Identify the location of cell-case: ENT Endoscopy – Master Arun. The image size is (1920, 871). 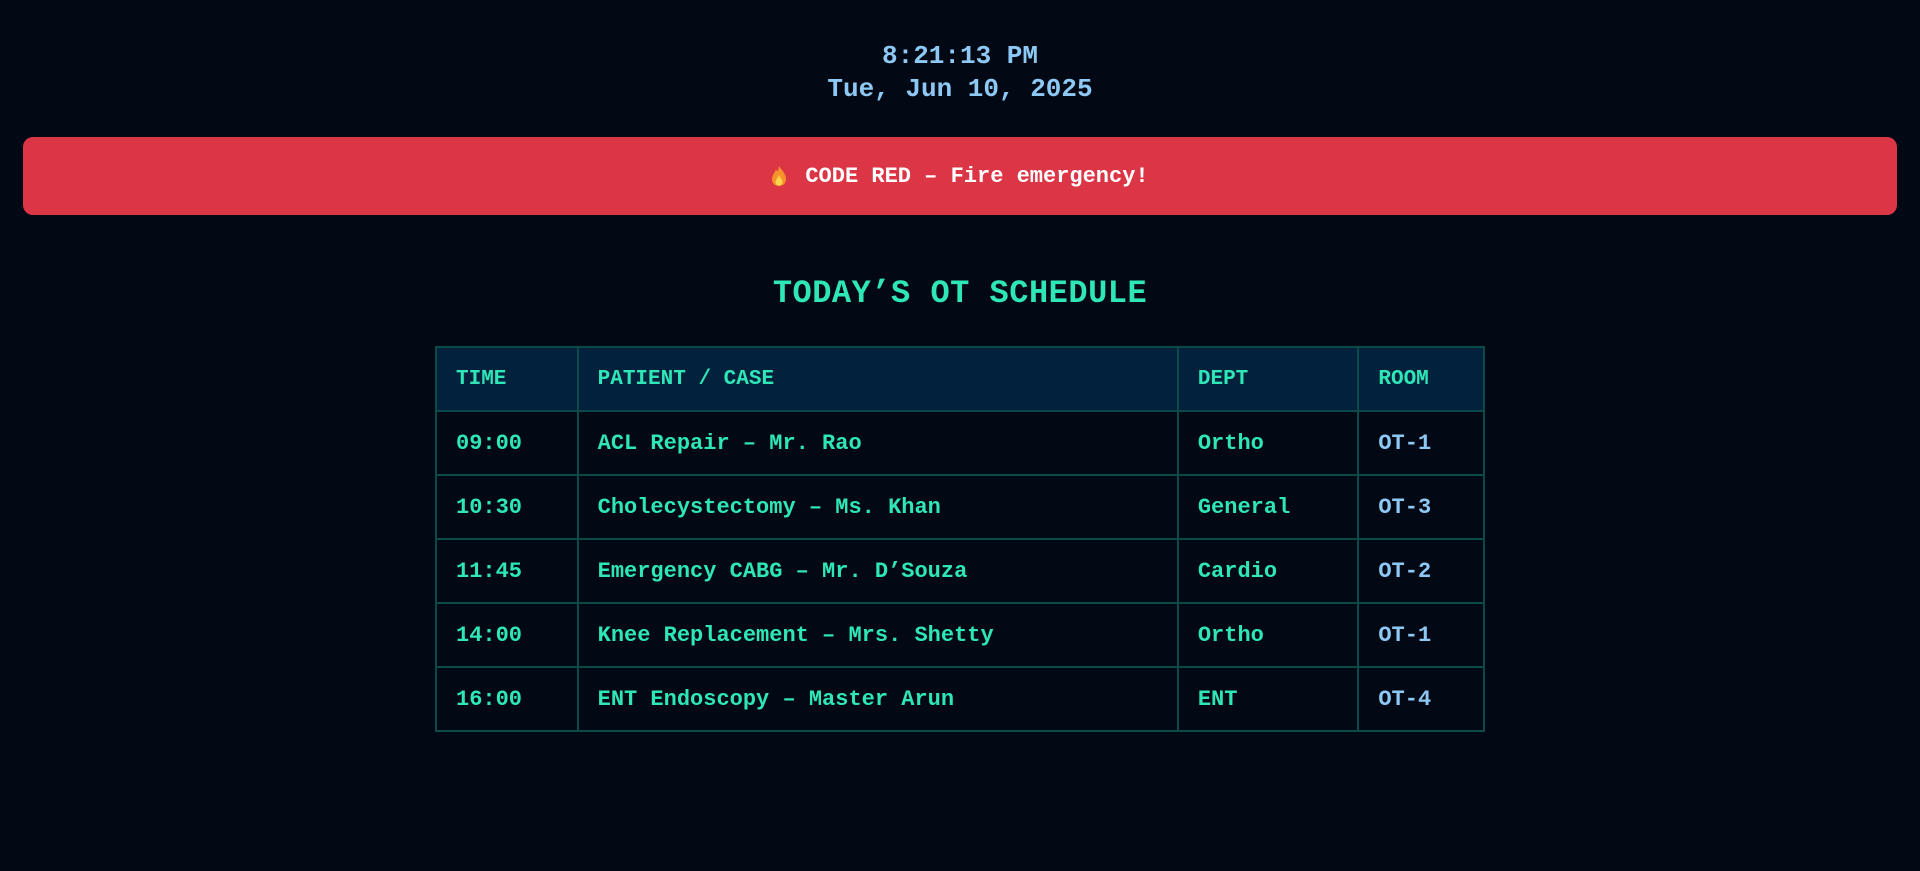
(877, 699).